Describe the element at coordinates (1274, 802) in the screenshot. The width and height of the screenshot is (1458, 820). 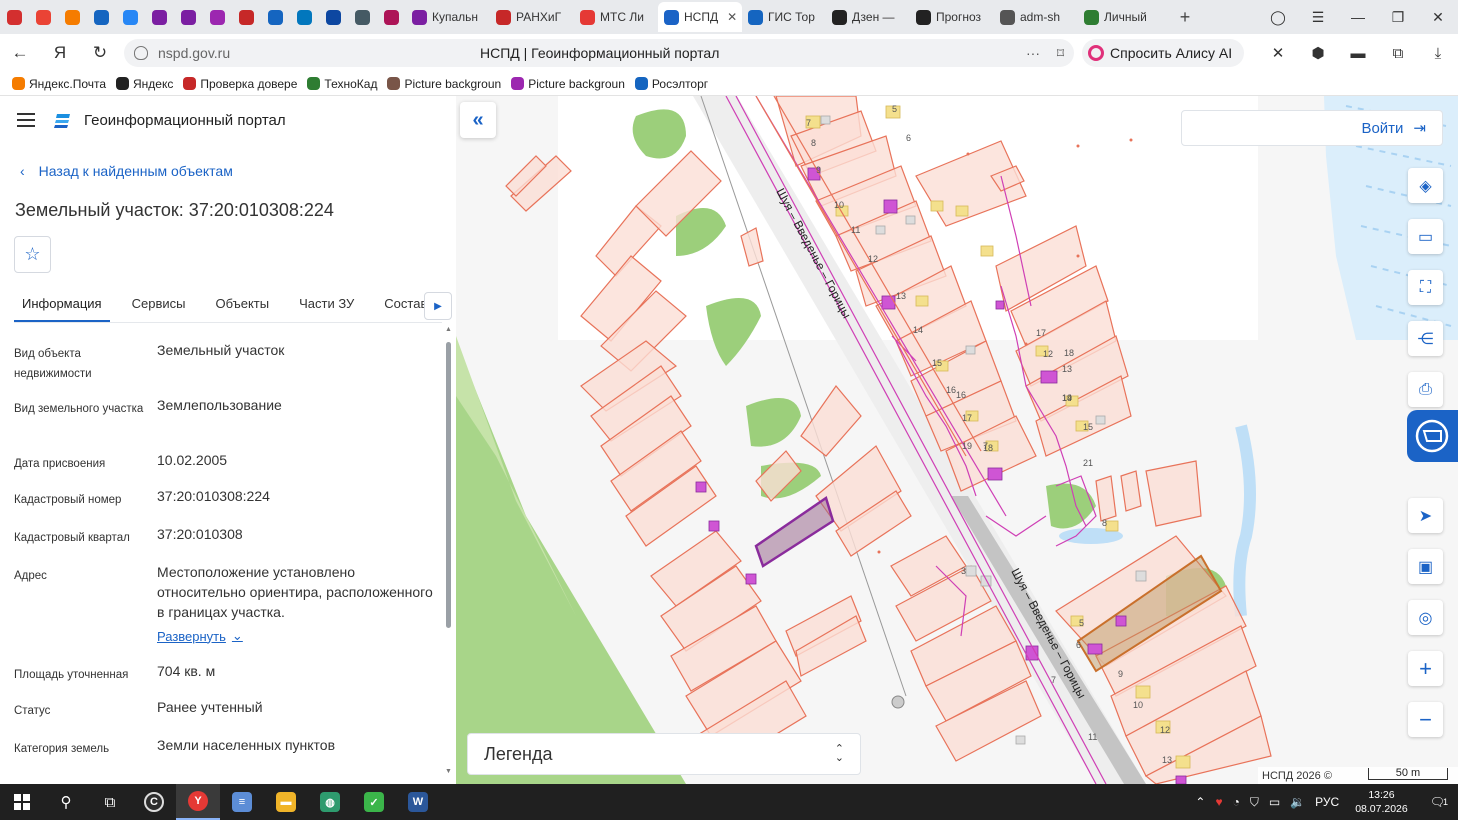
I see `display-icon: ▭` at that location.